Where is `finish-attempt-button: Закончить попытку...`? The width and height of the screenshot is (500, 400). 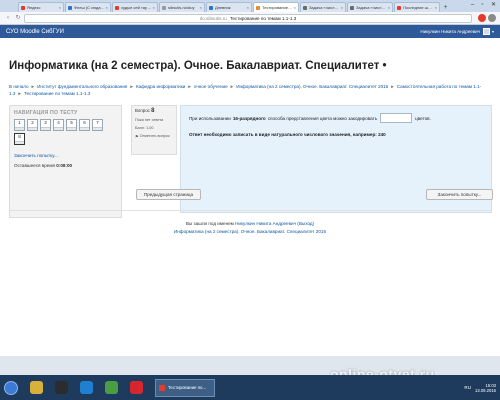
finish-attempt-button: Закончить попытку... is located at coordinates (459, 194).